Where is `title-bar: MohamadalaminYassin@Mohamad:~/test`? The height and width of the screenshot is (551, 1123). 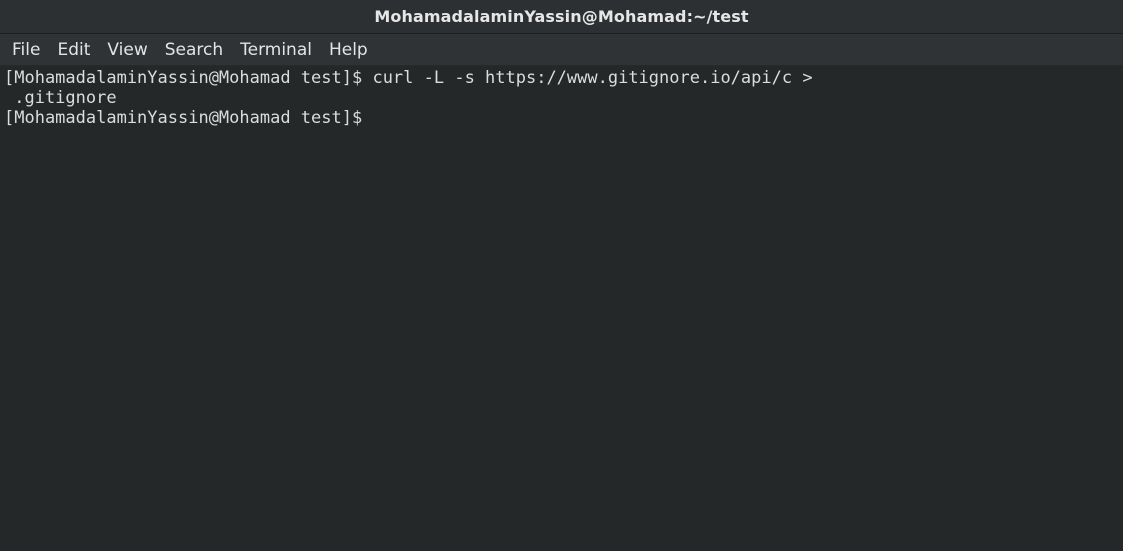 title-bar: MohamadalaminYassin@Mohamad:~/test is located at coordinates (561, 17).